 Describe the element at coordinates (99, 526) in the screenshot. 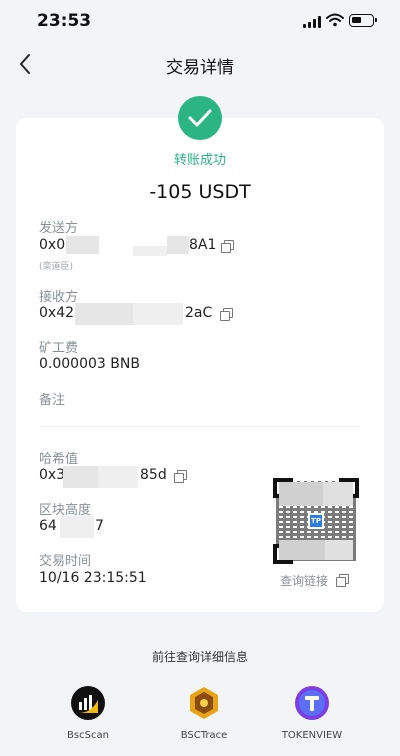

I see `block-height-end: 7` at that location.